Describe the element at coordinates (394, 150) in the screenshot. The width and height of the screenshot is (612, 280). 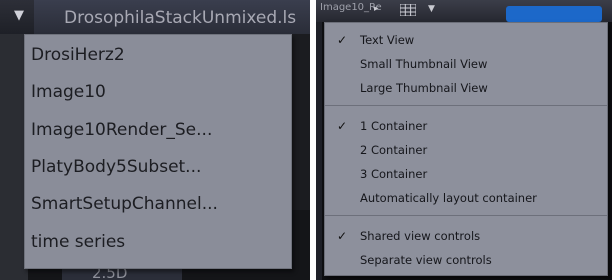
I see `menu-item-label: 2 Container` at that location.